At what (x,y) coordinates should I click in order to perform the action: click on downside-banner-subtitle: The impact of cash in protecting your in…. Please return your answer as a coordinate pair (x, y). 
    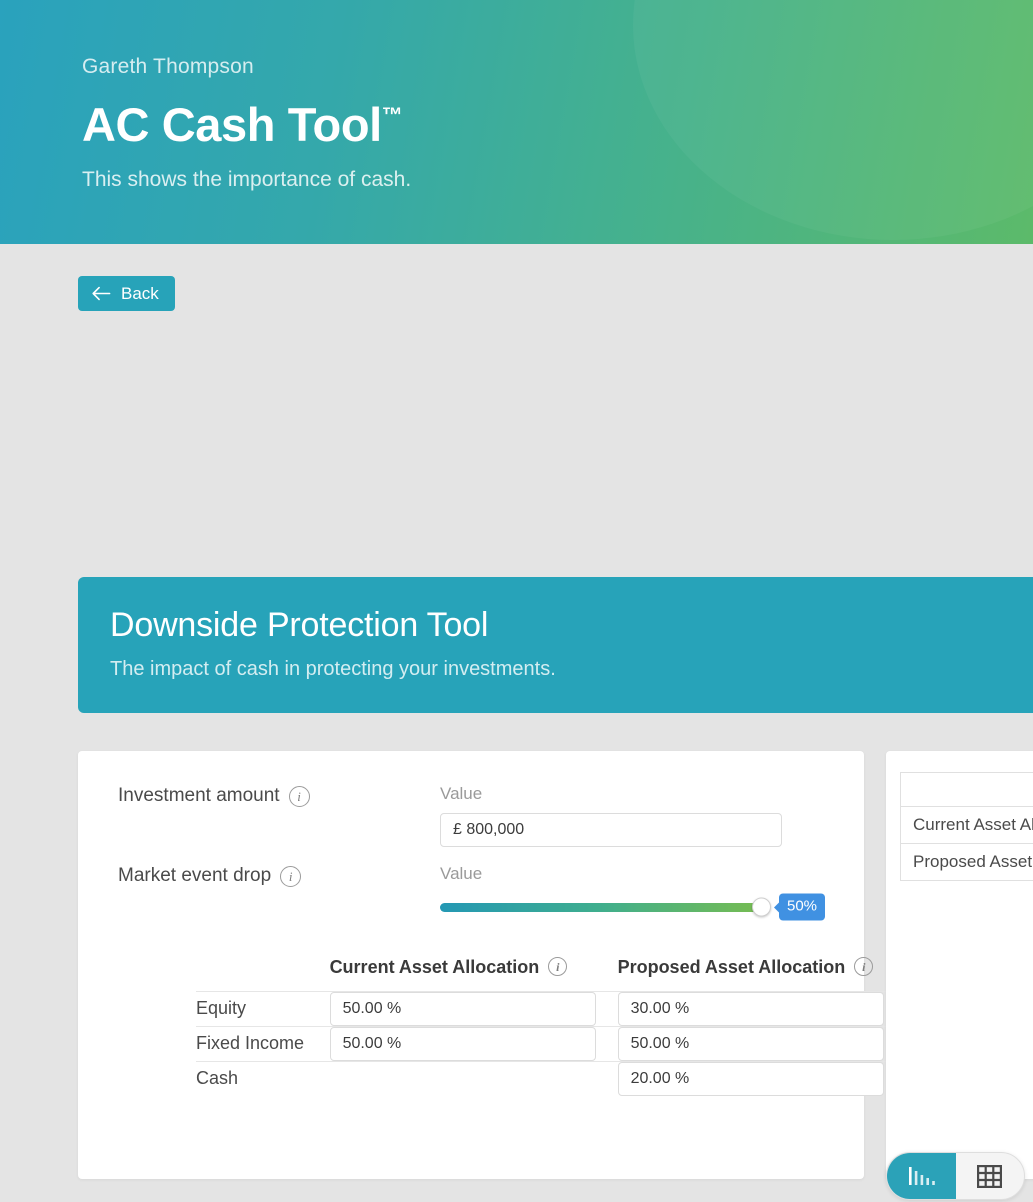
    Looking at the image, I should click on (333, 669).